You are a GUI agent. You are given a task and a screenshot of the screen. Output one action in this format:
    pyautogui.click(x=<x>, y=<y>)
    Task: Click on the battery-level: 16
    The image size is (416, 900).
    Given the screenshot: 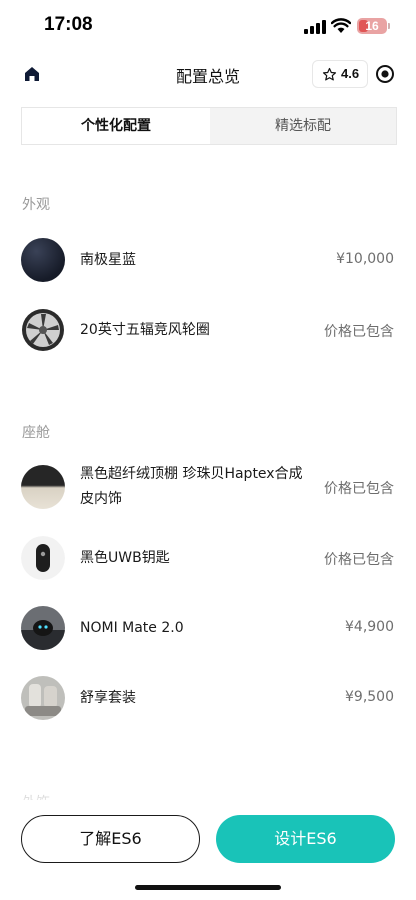 What is the action you would take?
    pyautogui.click(x=372, y=26)
    